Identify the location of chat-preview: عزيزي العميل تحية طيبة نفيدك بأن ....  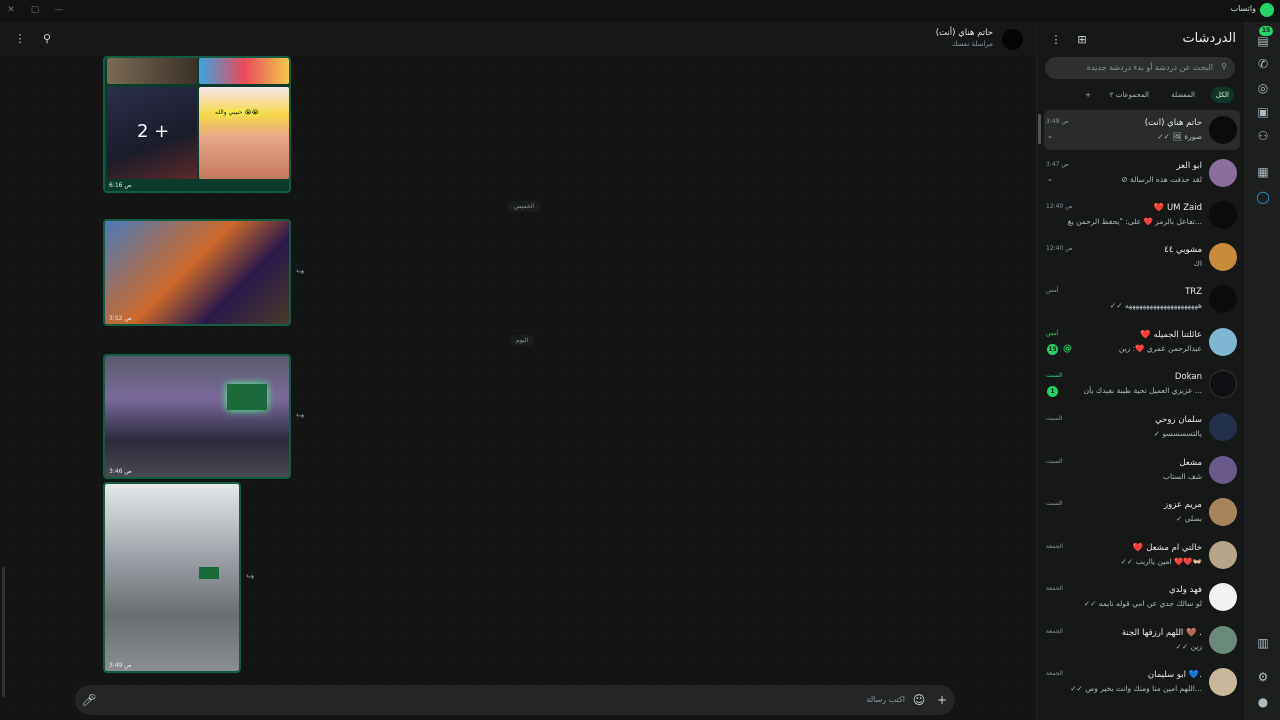
(1142, 390).